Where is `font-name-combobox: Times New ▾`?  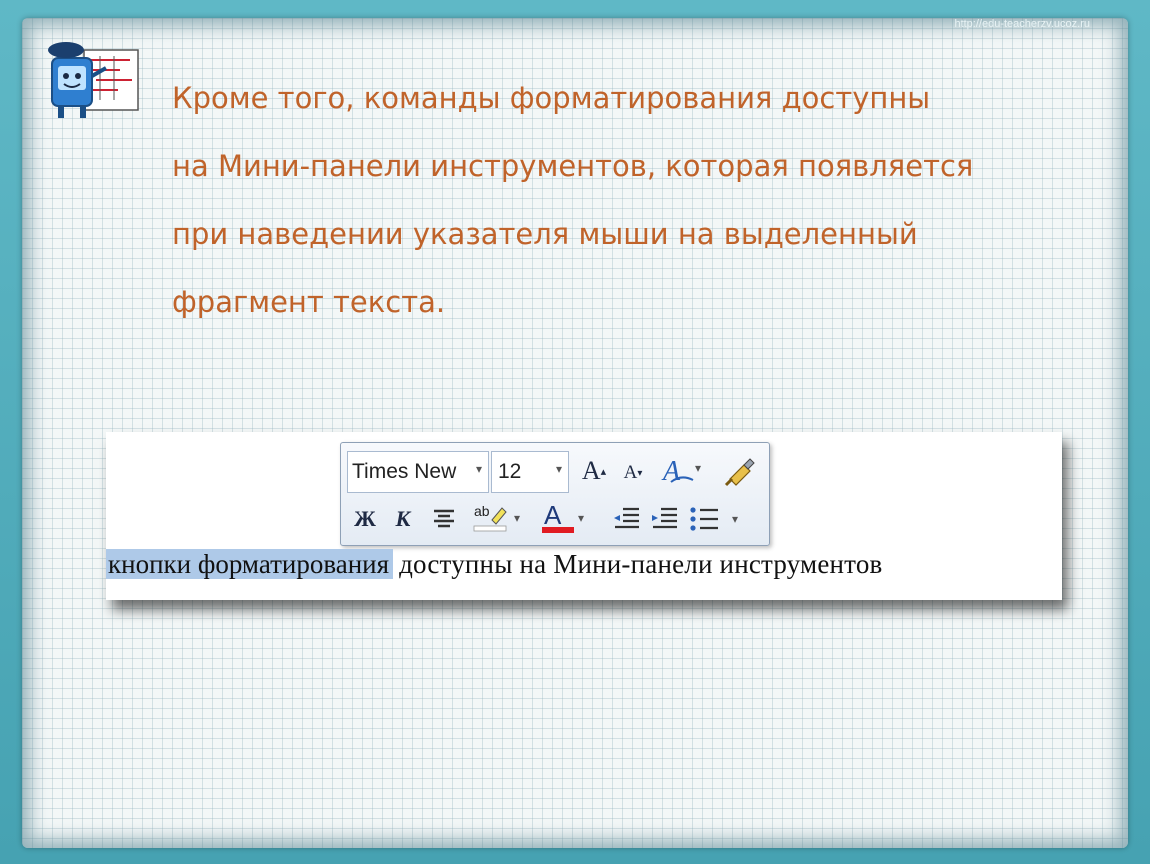
font-name-combobox: Times New ▾ is located at coordinates (418, 472).